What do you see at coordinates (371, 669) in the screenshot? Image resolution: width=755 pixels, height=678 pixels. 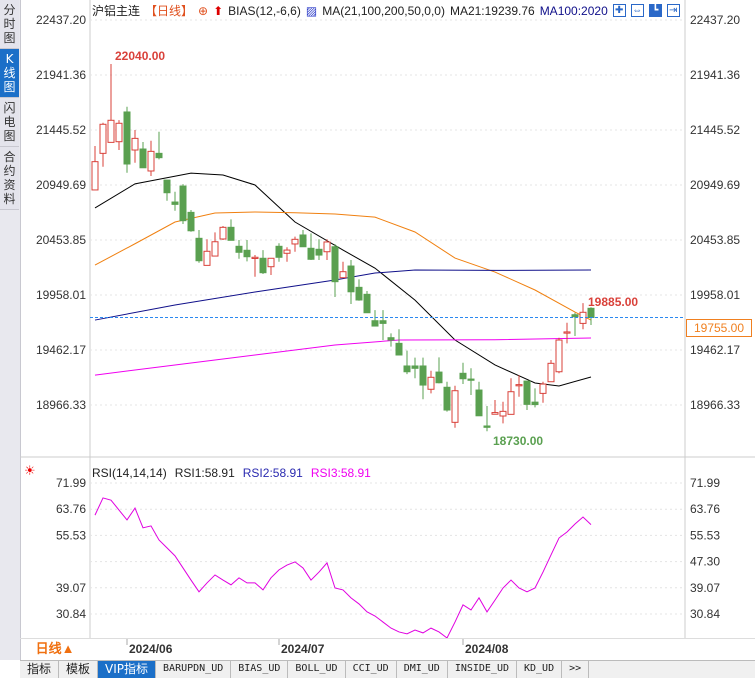 I see `indicator-tab: CCI_UD` at bounding box center [371, 669].